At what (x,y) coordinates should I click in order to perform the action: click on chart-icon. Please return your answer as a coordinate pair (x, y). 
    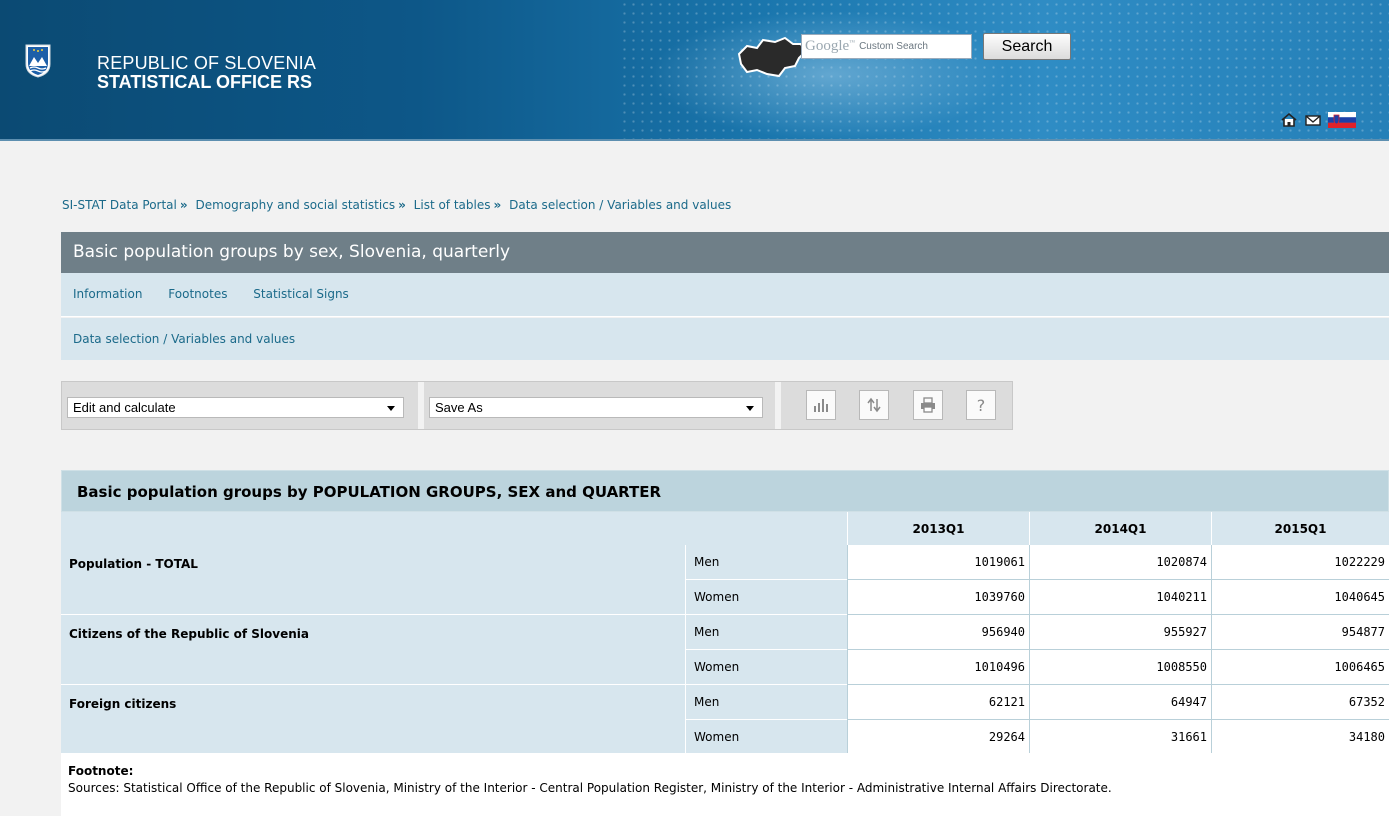
    Looking at the image, I should click on (821, 405).